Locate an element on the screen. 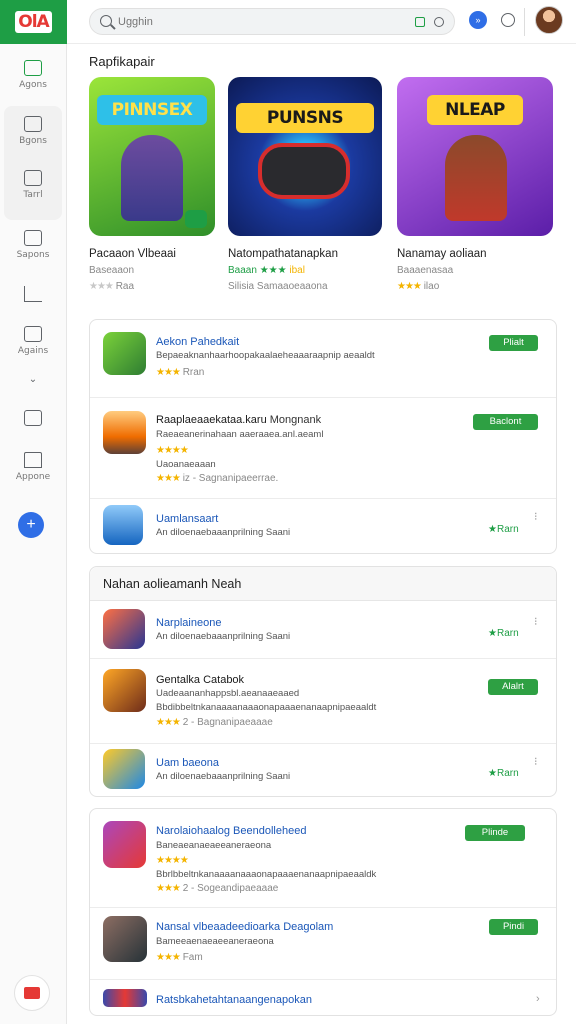  install-icon is located at coordinates (196, 219).